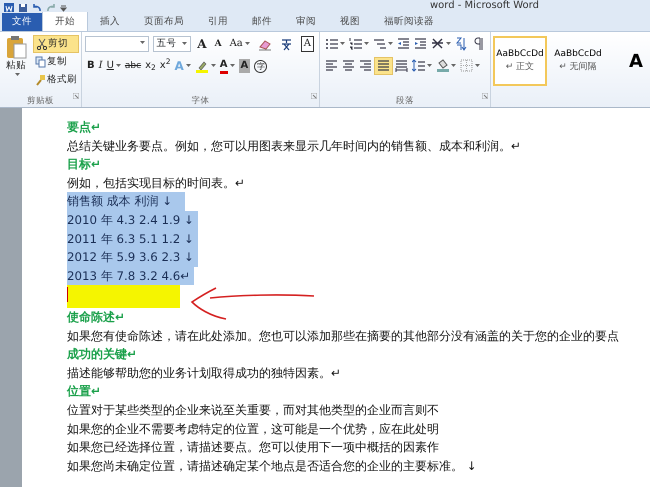 The image size is (650, 487). Describe the element at coordinates (253, 410) in the screenshot. I see `paragraph-text: 位置对于某些类型的企业来说至关重要，而对其他类型的企业而言则不` at that location.